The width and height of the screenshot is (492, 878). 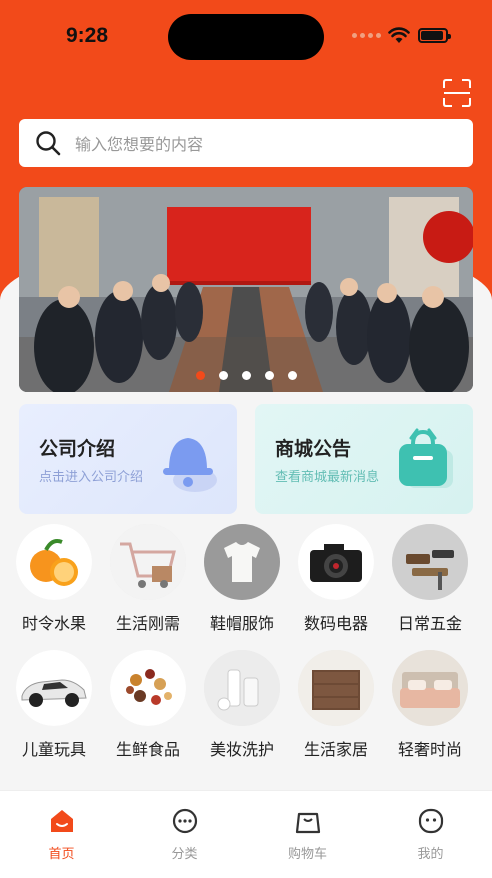 What do you see at coordinates (336, 562) in the screenshot?
I see `camera-icon` at bounding box center [336, 562].